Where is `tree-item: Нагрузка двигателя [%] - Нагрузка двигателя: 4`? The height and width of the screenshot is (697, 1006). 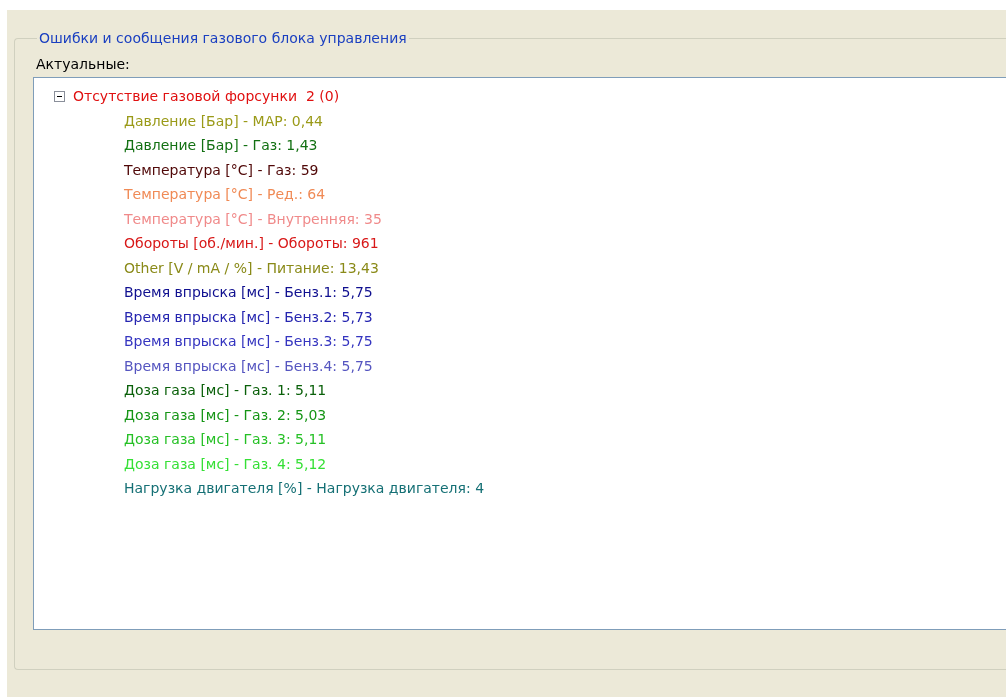
tree-item: Нагрузка двигателя [%] - Нагрузка двигателя: 4 is located at coordinates (304, 488).